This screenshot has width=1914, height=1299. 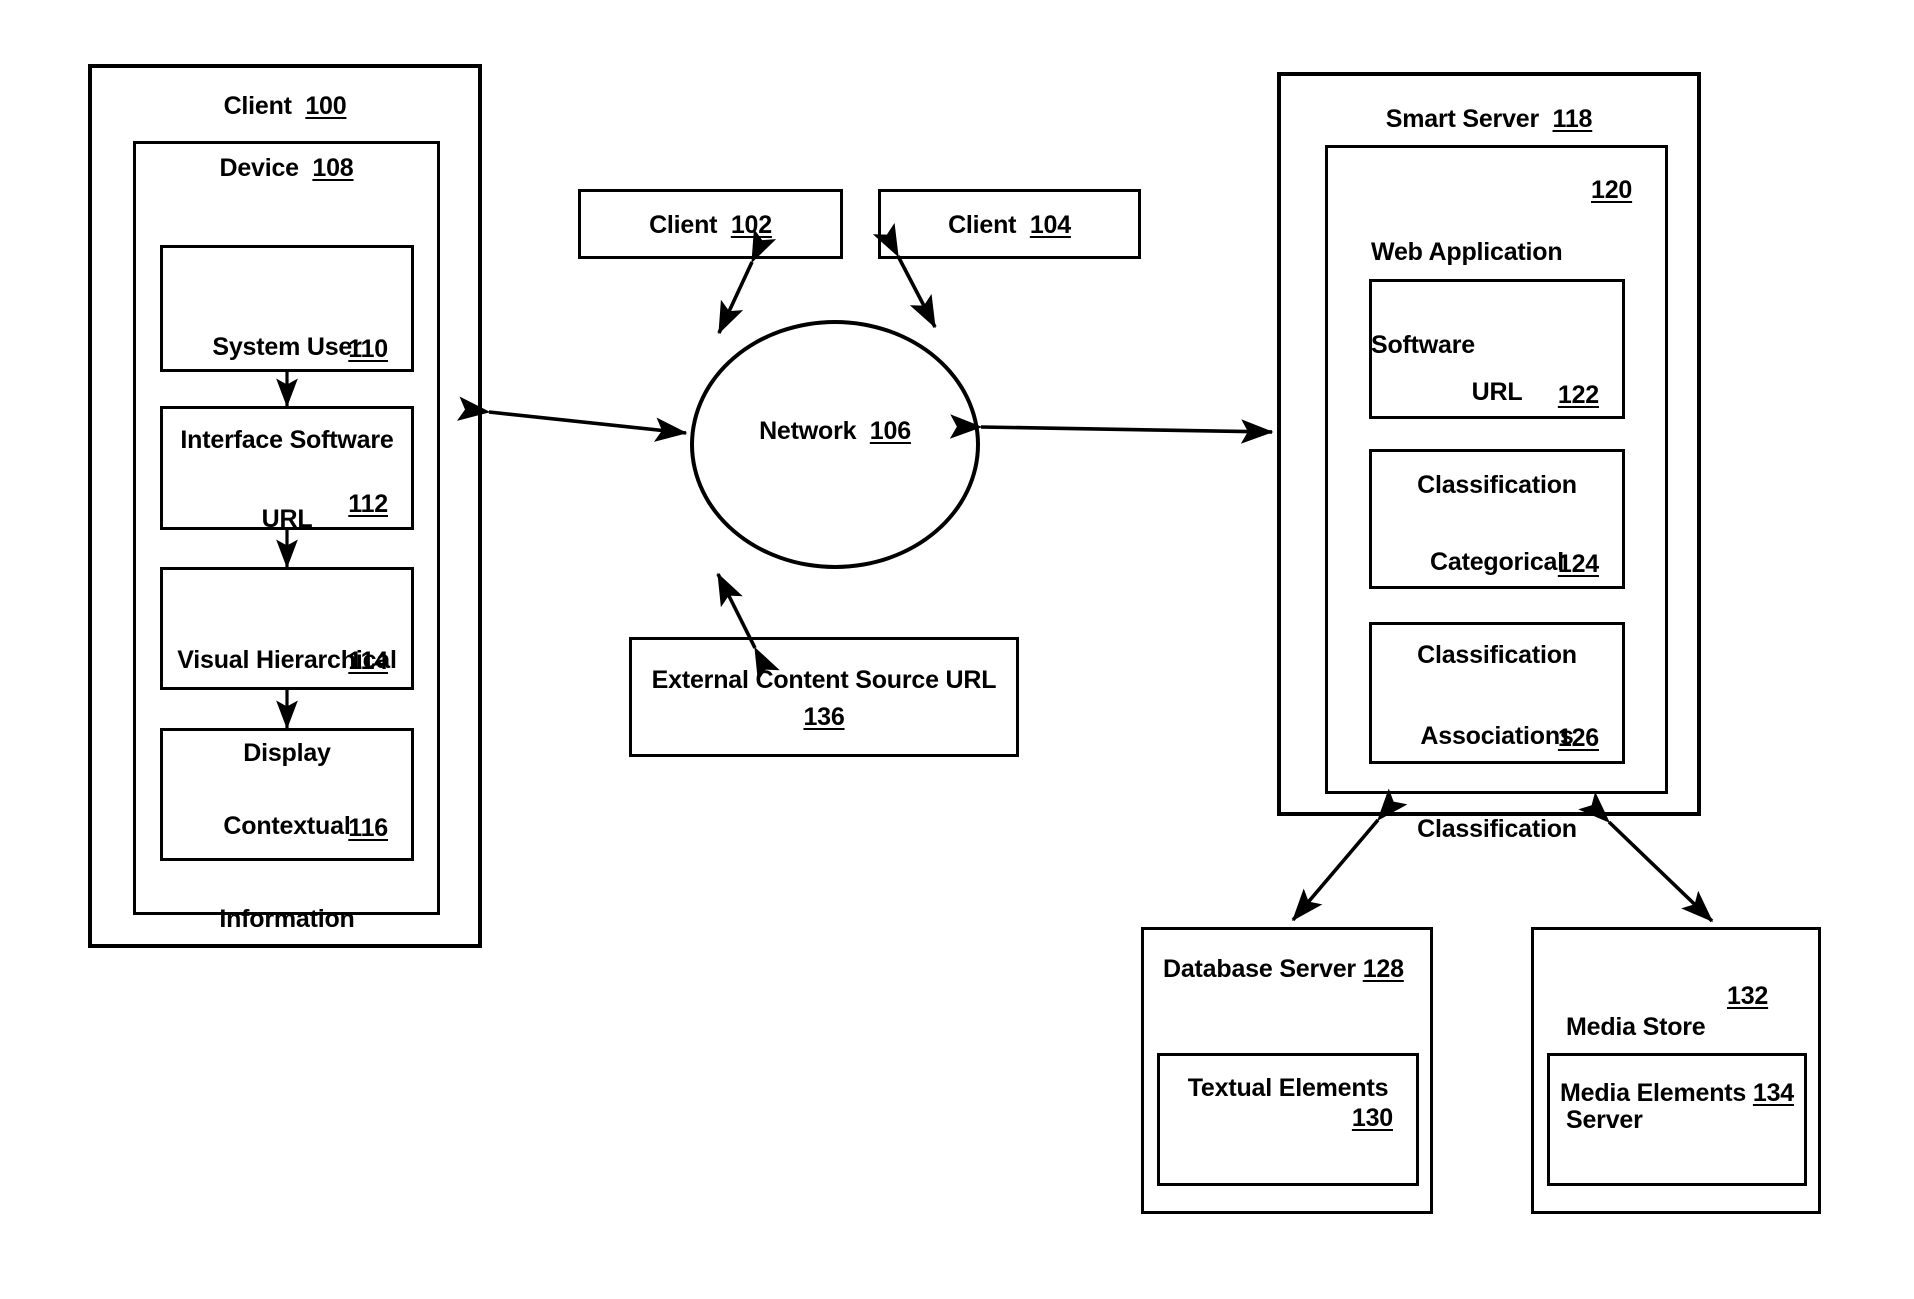 What do you see at coordinates (259, 168) in the screenshot?
I see `device-108-title-text: Device` at bounding box center [259, 168].